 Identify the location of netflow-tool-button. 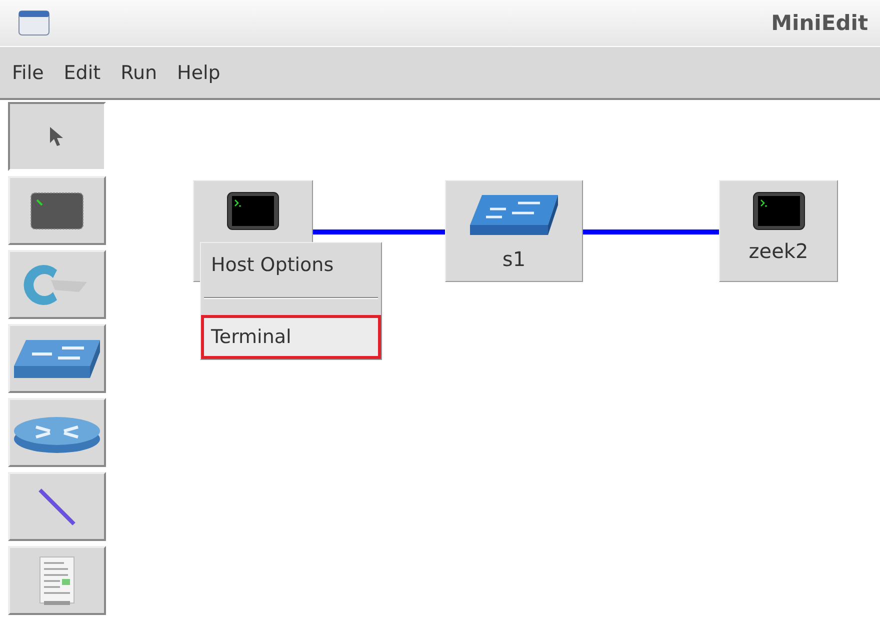
(57, 580).